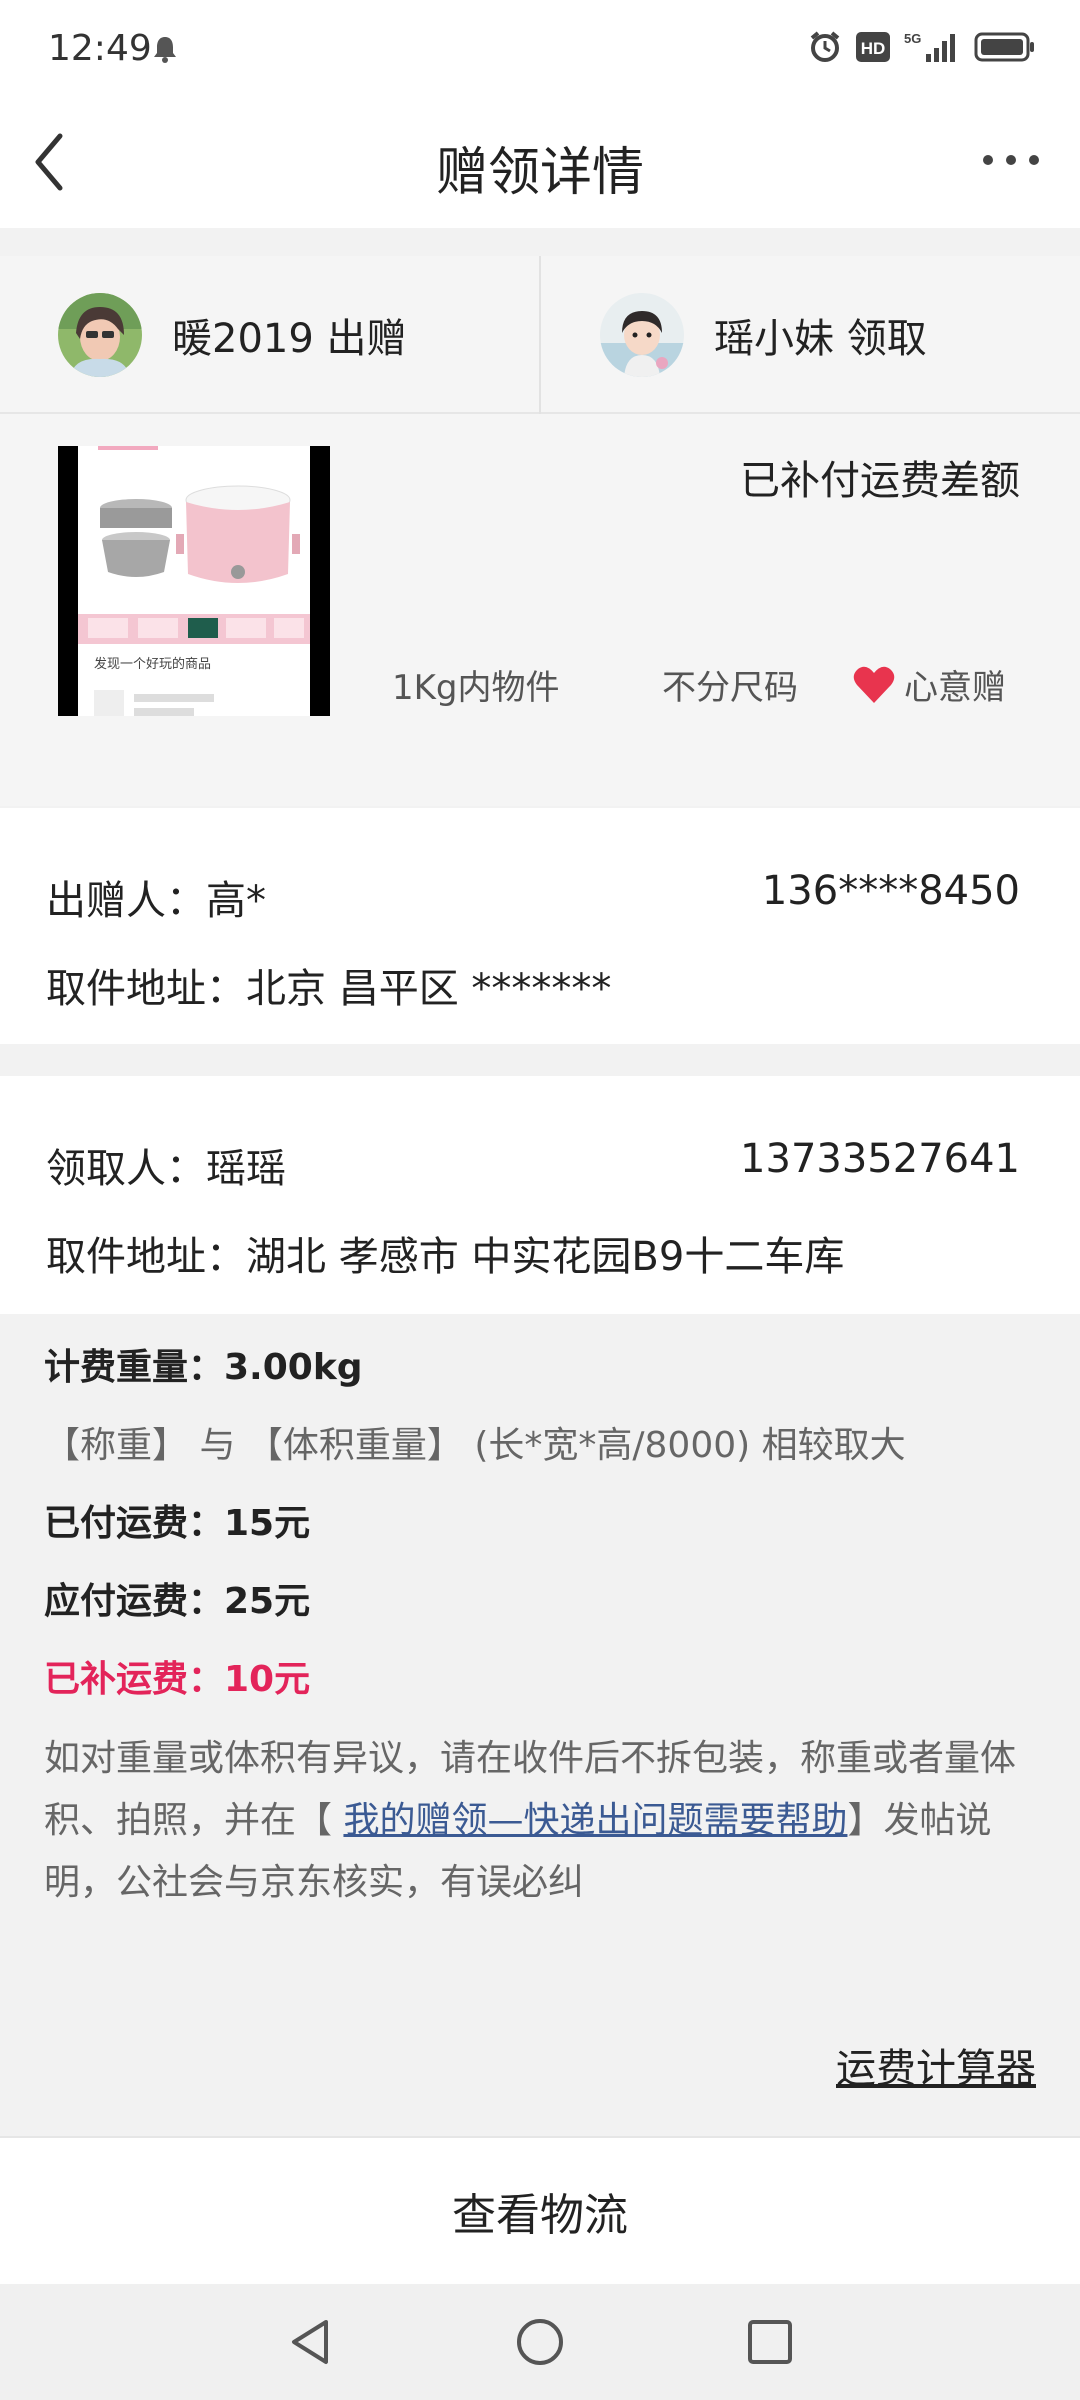 This screenshot has width=1080, height=2400. What do you see at coordinates (880, 481) in the screenshot?
I see `payment-status: 已补付运费差额` at bounding box center [880, 481].